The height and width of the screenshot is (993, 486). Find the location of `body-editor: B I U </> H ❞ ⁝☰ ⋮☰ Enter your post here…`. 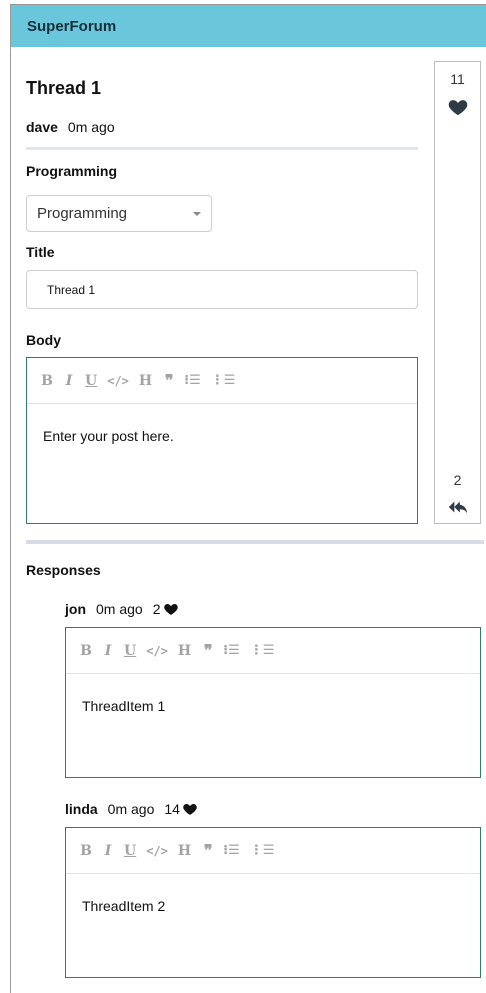

body-editor: B I U </> H ❞ ⁝☰ ⋮☰ Enter your post here… is located at coordinates (222, 440).